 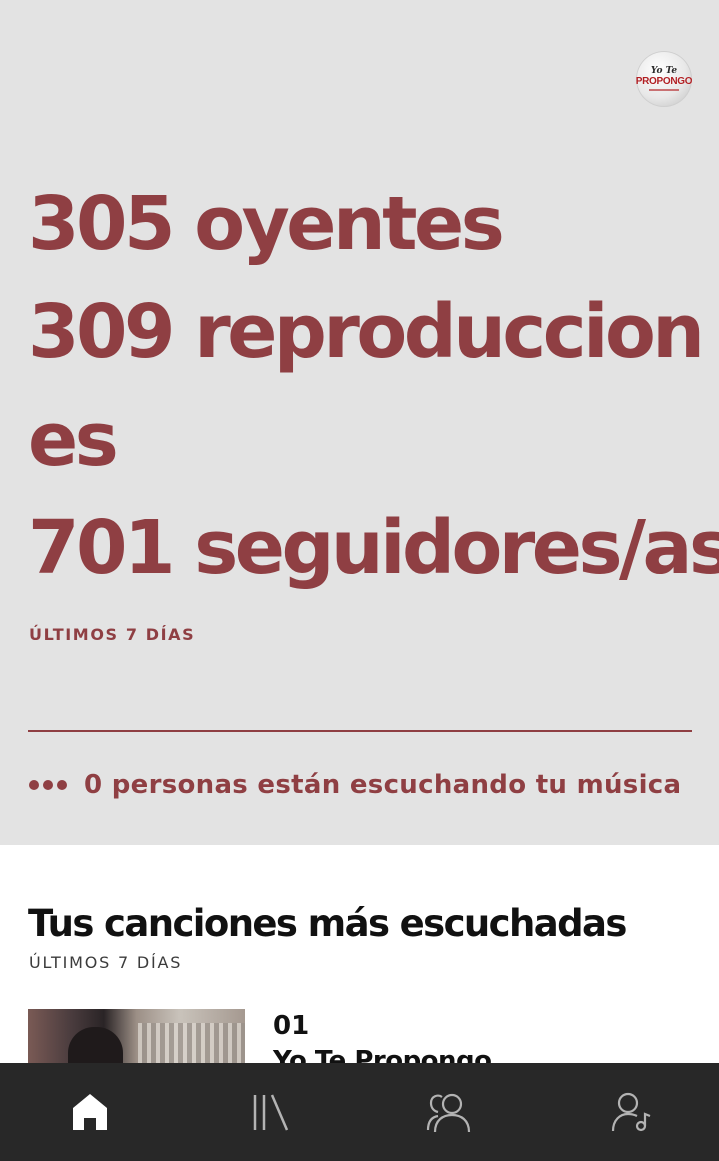 What do you see at coordinates (48, 785) in the screenshot?
I see `three-dots-icon` at bounding box center [48, 785].